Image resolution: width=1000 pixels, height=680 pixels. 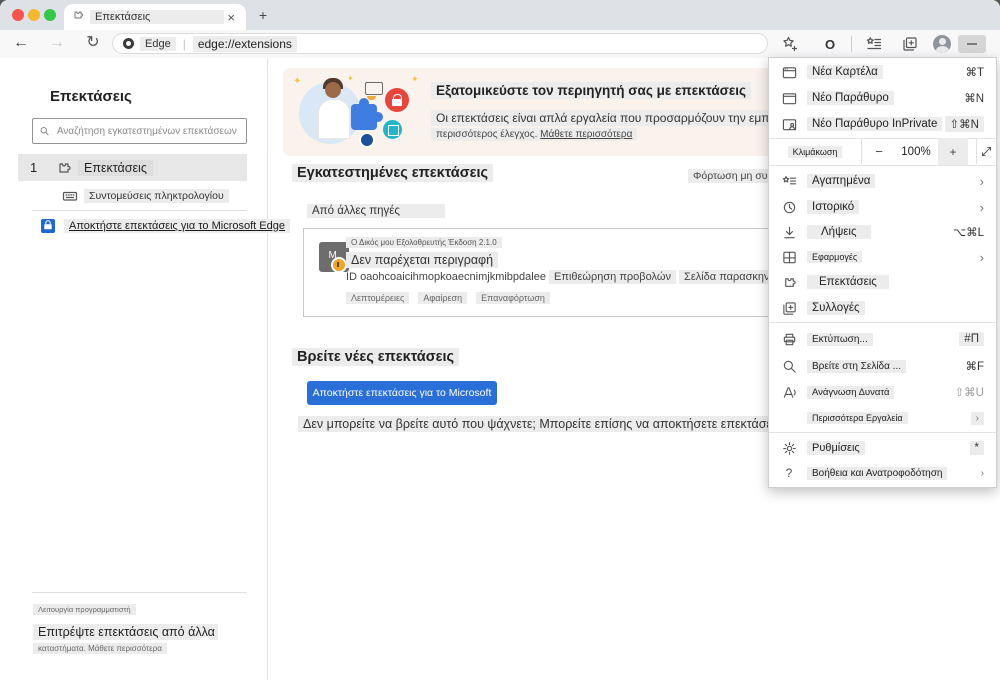 I want to click on new-window-icon, so click(x=789, y=98).